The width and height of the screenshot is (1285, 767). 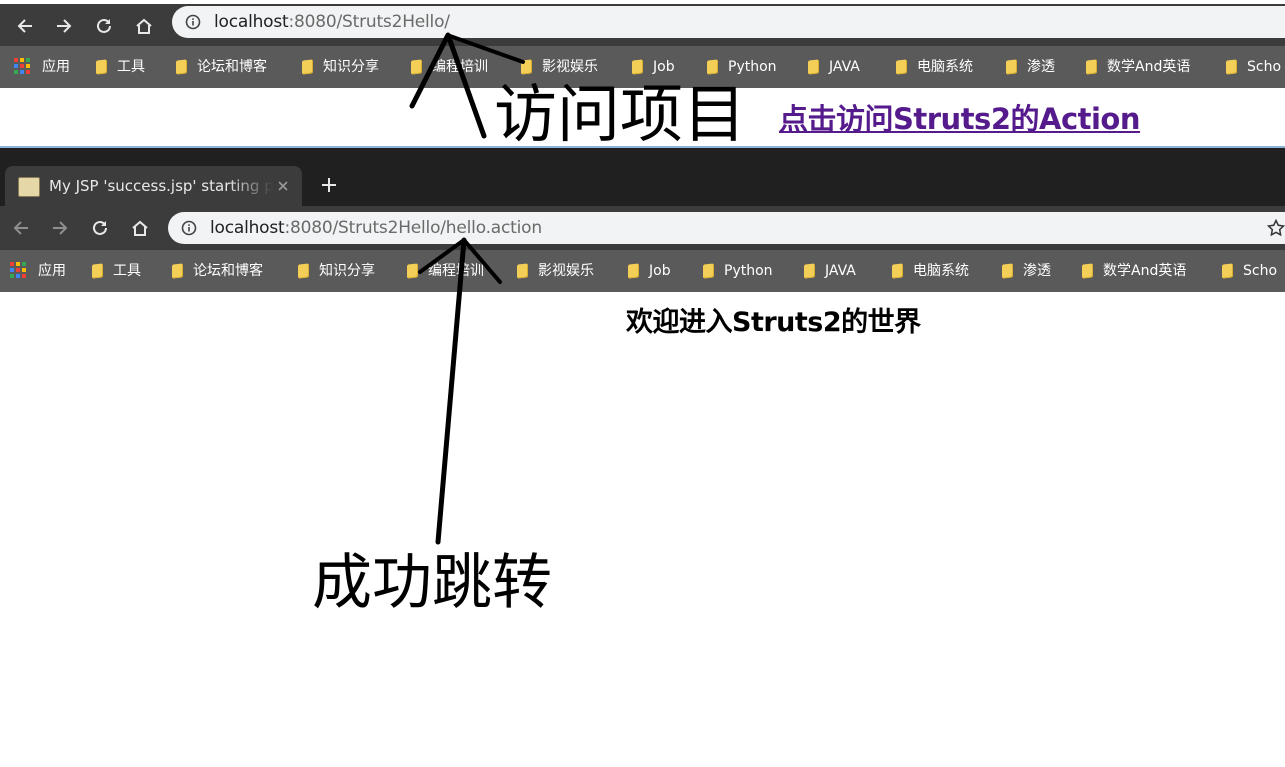 I want to click on address-url: localhost:8080/Struts2Hello/hello.action, so click(x=376, y=228).